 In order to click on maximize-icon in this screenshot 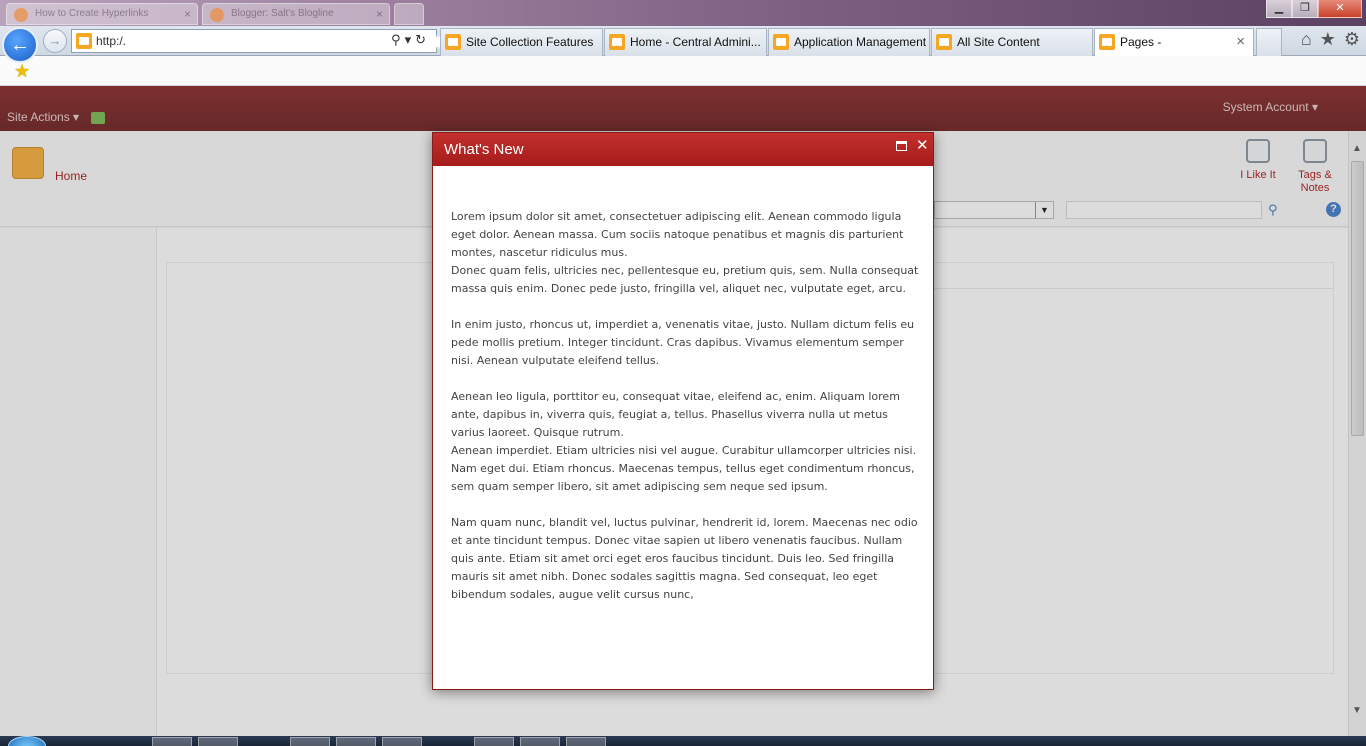, I will do `click(901, 146)`.